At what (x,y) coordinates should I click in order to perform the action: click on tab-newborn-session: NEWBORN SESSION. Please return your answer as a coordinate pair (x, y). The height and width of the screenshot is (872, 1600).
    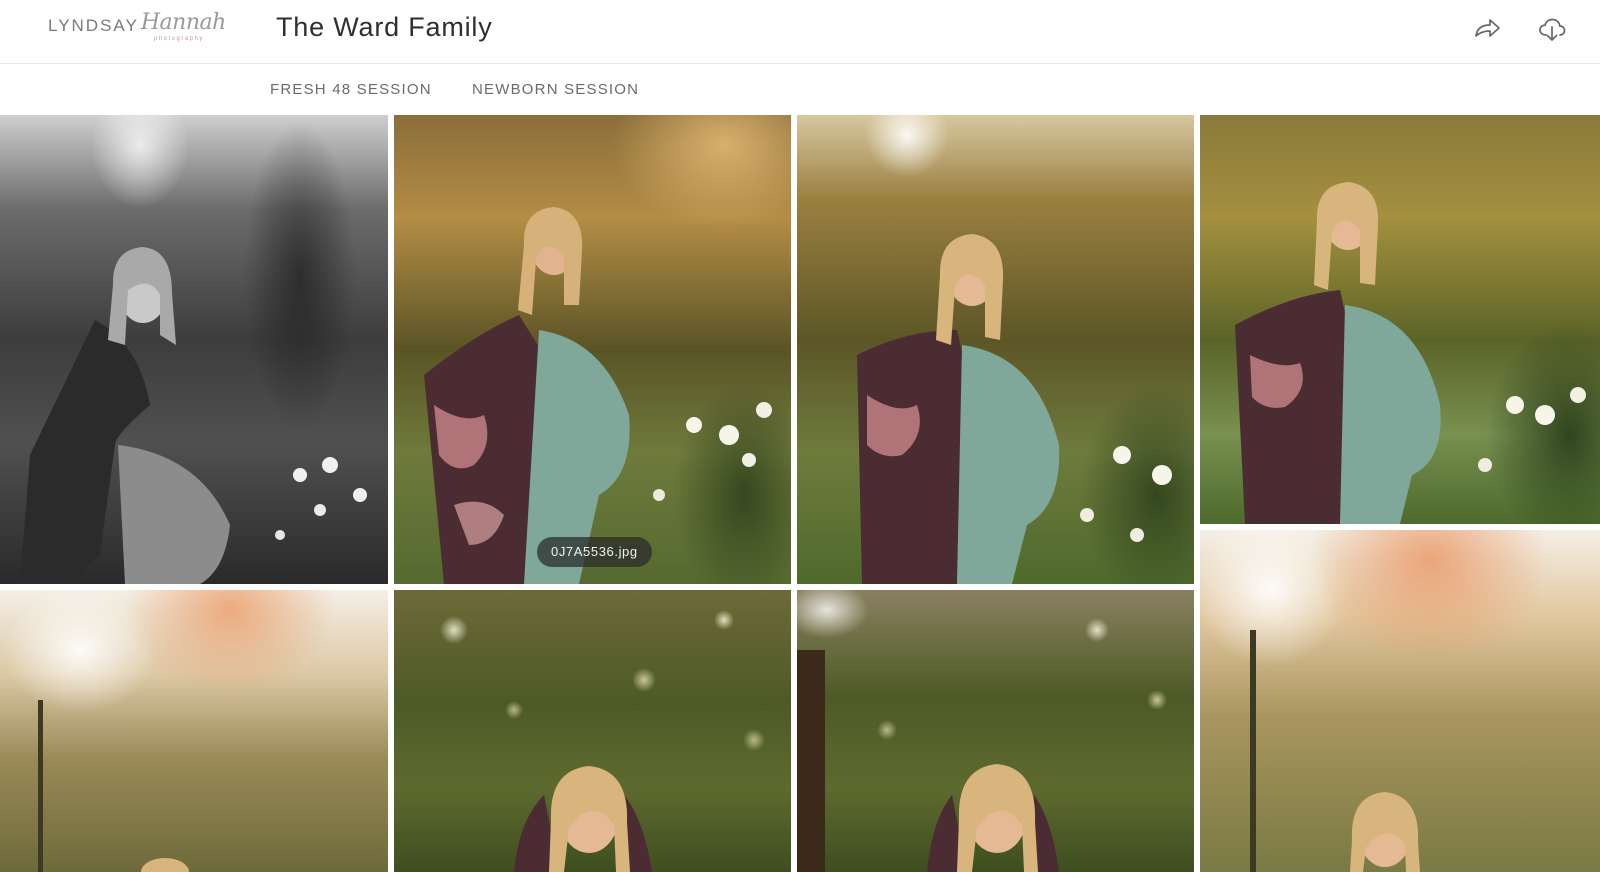
    Looking at the image, I should click on (555, 89).